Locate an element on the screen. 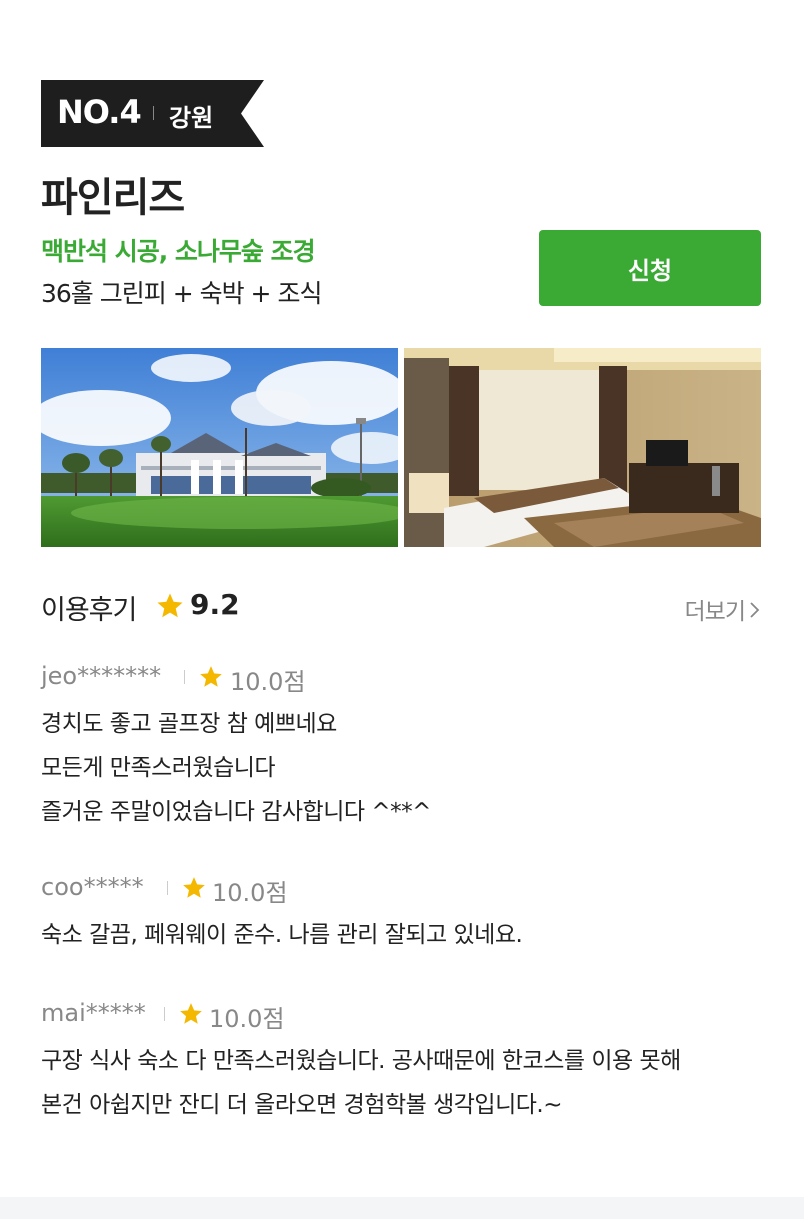 This screenshot has width=804, height=1219. chevron-right-icon is located at coordinates (755, 612).